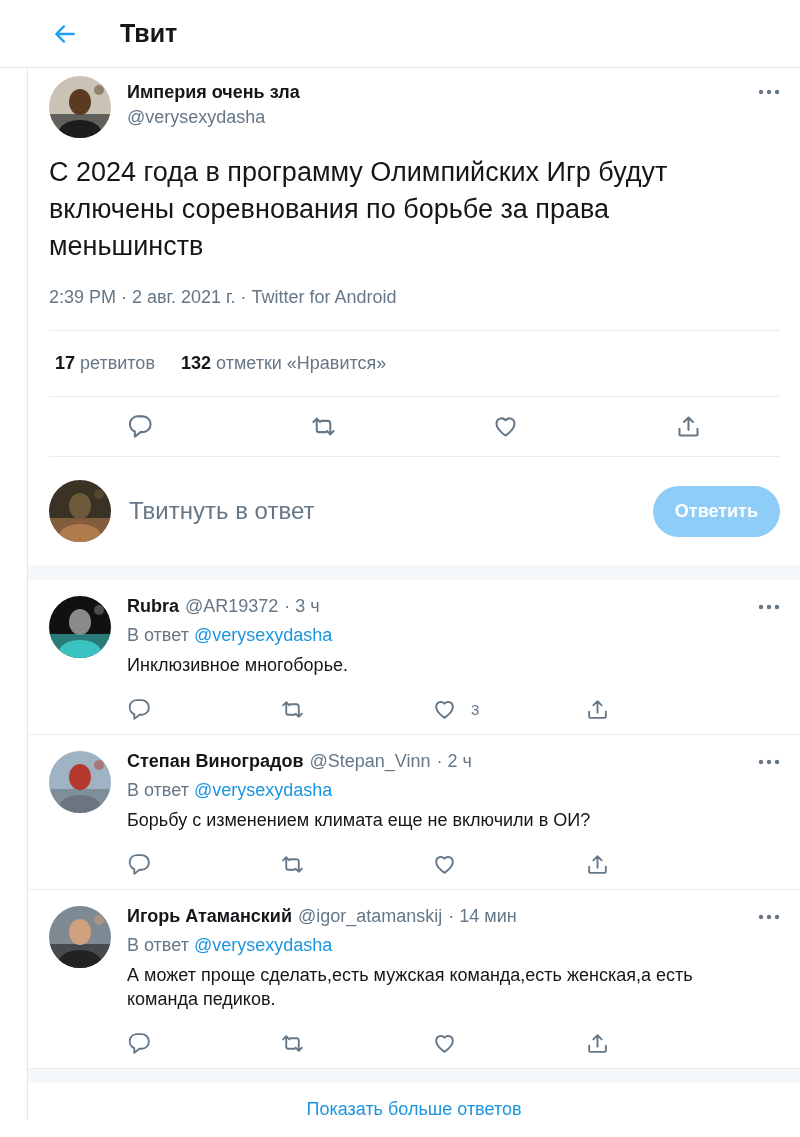 The image size is (800, 1137). What do you see at coordinates (283, 363) in the screenshot?
I see `stat-link: 132 отметки «Нравится»` at bounding box center [283, 363].